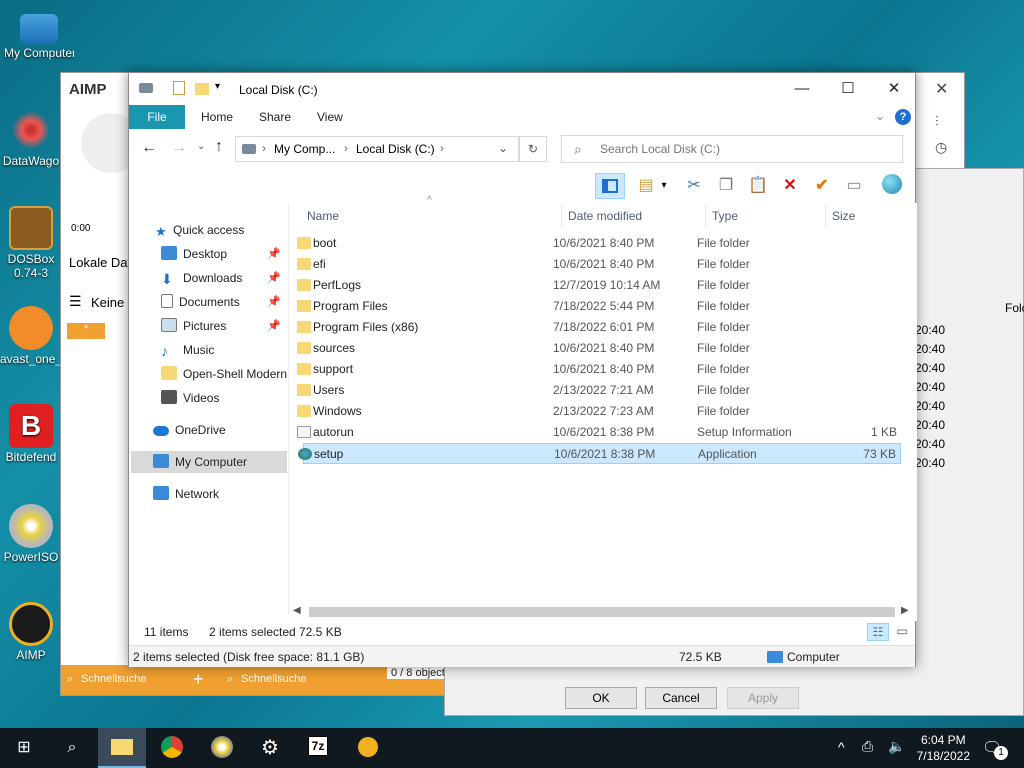  What do you see at coordinates (848, 89) in the screenshot?
I see `maximize-button: ☐` at bounding box center [848, 89].